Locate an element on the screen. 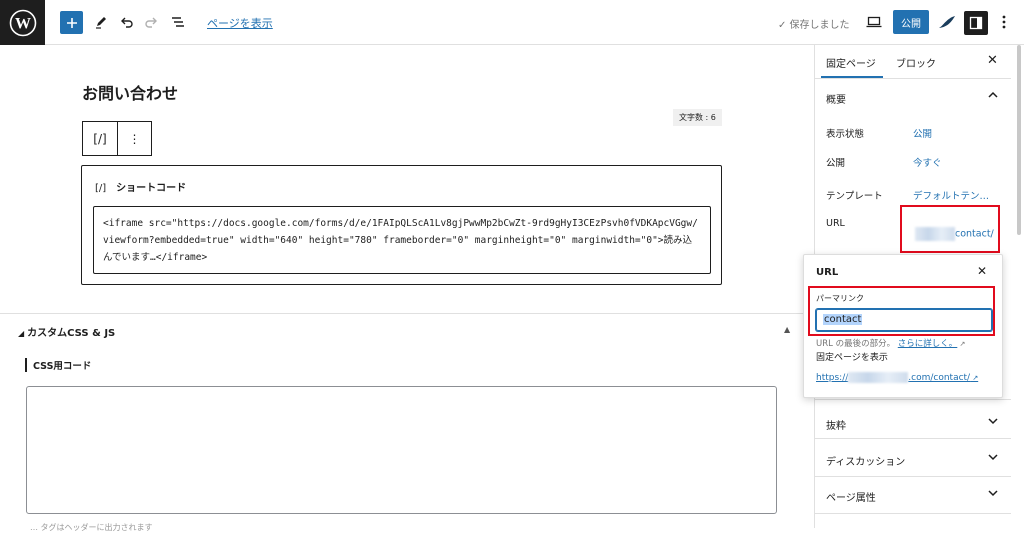  jetpack-icon: ◢ is located at coordinates (21, 333).